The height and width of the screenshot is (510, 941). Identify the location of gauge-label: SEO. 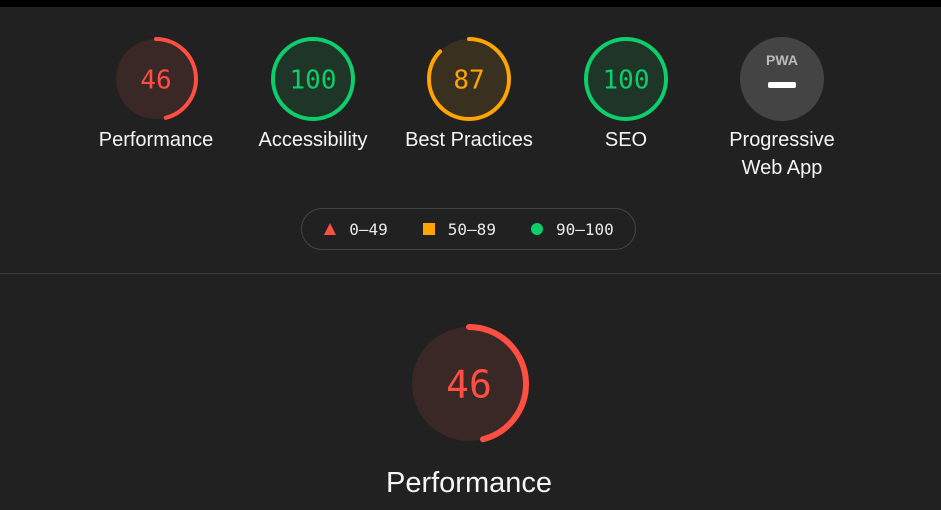
(626, 140).